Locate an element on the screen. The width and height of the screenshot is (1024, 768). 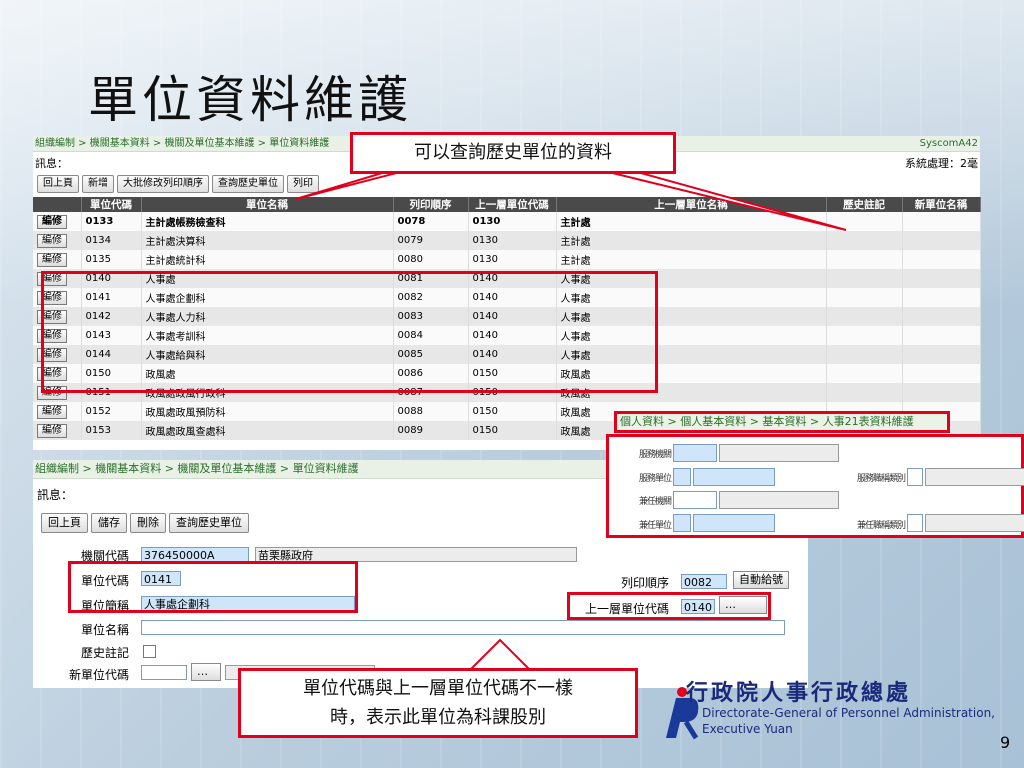
logo-chinese-name: 行政院人事行政總處 is located at coordinates (799, 693).